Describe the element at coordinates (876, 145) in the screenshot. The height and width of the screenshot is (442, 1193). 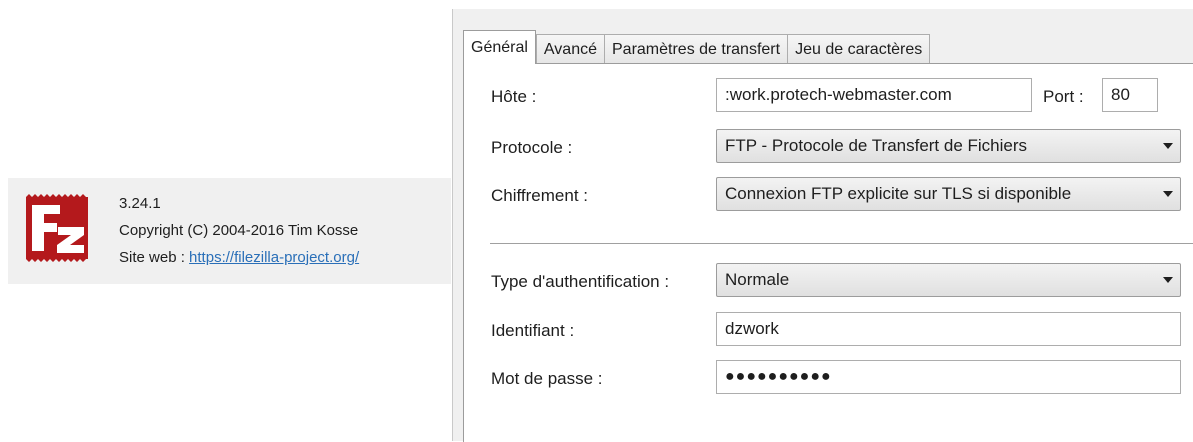
I see `protocol-select-value: FTP - Protocole de Transfert de Fichiers` at that location.